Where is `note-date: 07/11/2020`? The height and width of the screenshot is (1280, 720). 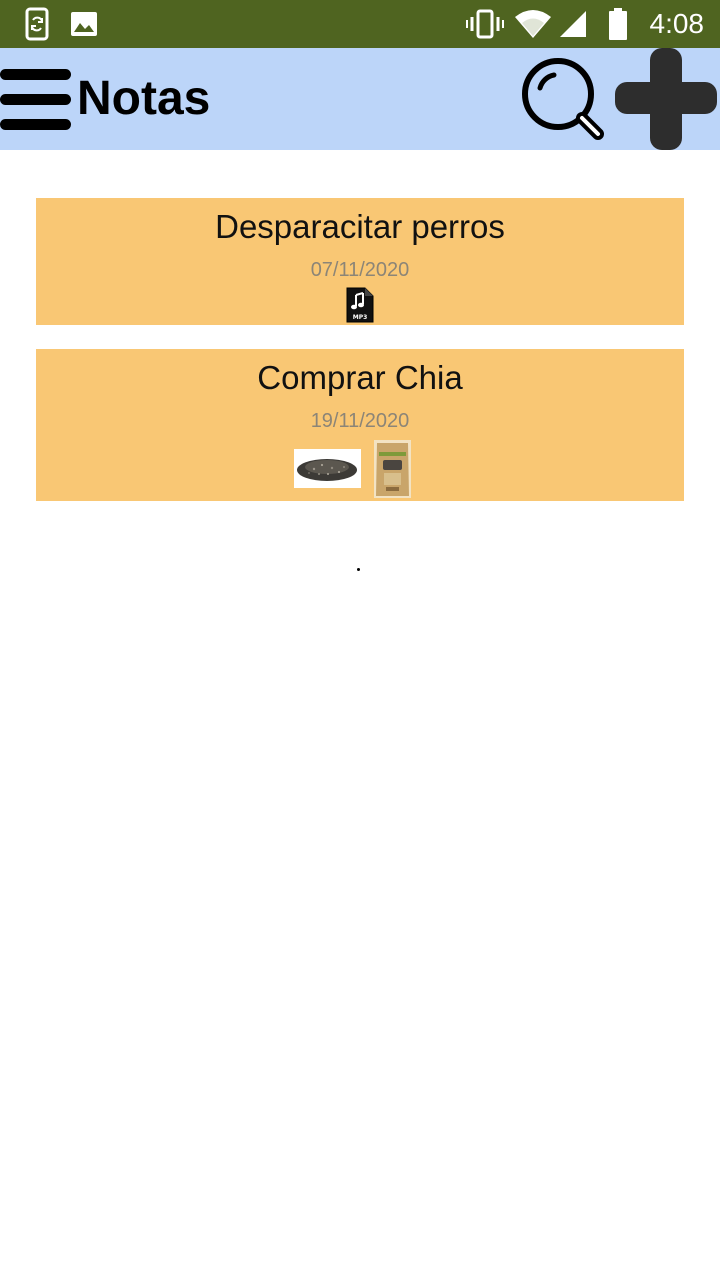 note-date: 07/11/2020 is located at coordinates (360, 270).